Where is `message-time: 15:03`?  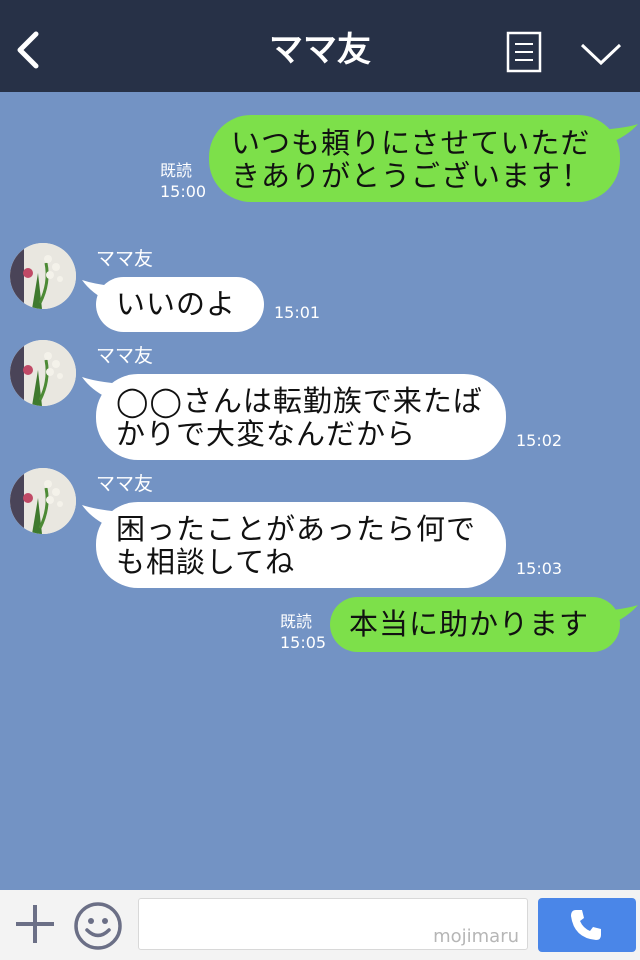 message-time: 15:03 is located at coordinates (539, 568).